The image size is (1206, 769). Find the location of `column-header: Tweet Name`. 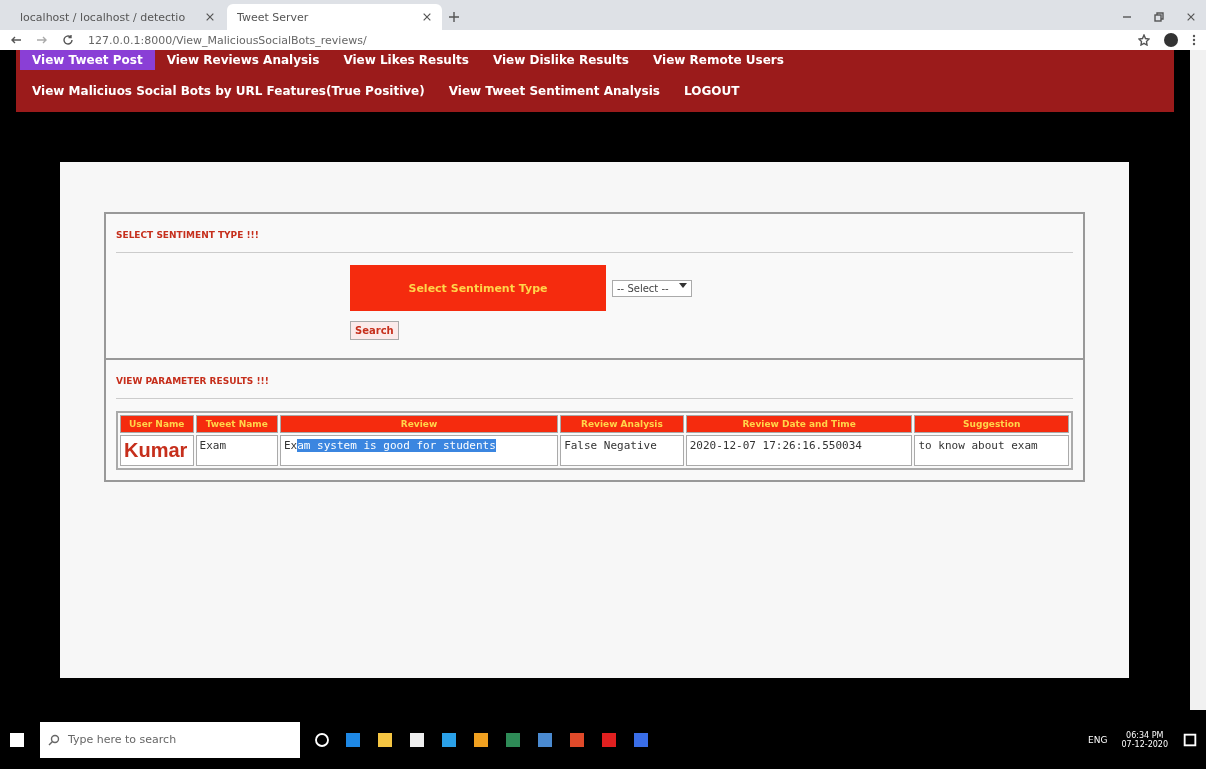

column-header: Tweet Name is located at coordinates (236, 424).